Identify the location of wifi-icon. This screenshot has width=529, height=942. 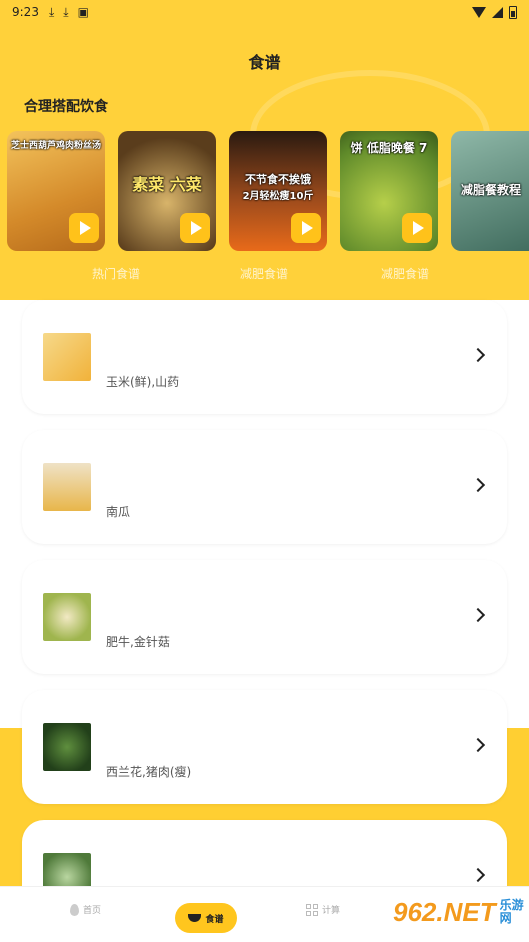
(479, 12).